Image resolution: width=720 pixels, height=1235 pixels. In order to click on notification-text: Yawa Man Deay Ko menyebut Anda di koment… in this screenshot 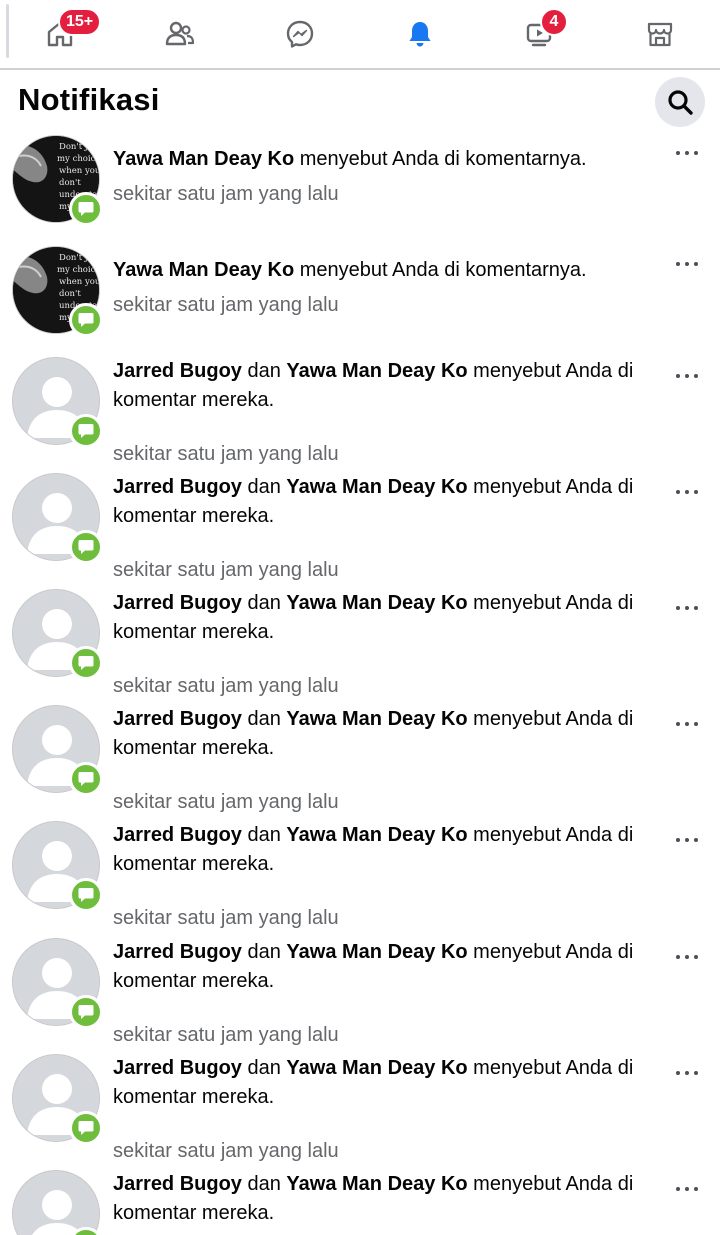, I will do `click(383, 159)`.